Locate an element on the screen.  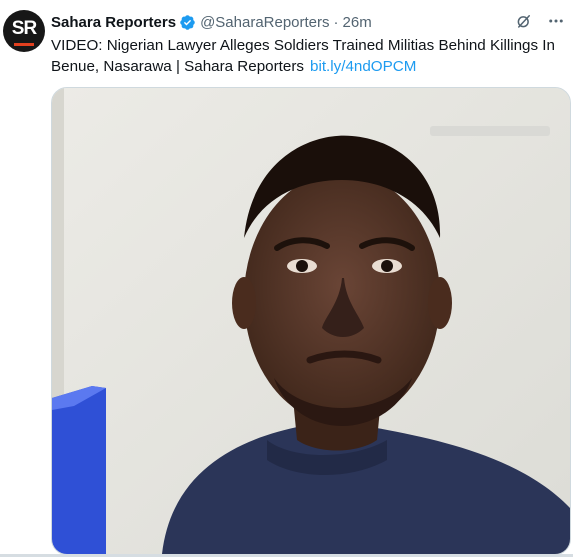
avatar-logo-underline is located at coordinates (24, 44).